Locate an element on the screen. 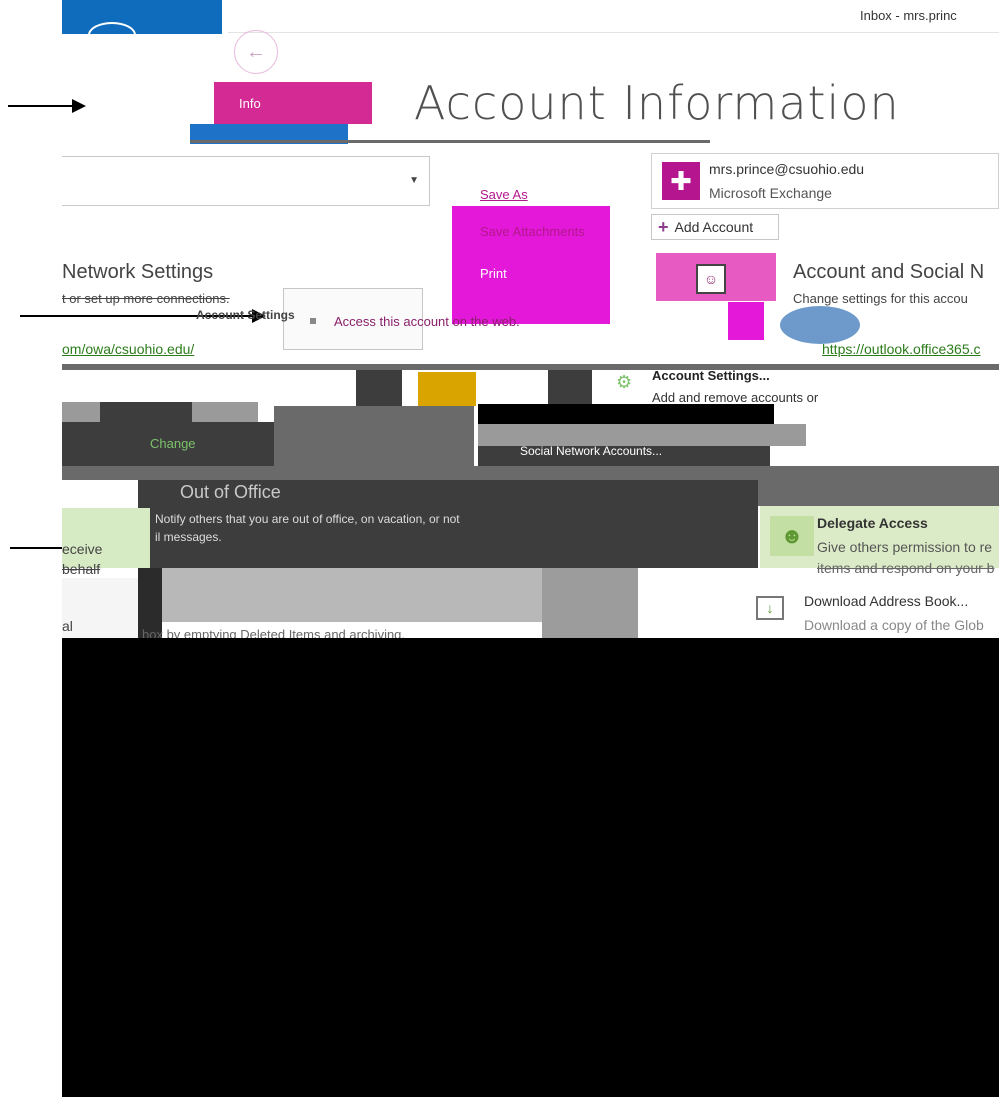 The image size is (999, 1097). exchange-icon: ✚ is located at coordinates (681, 181).